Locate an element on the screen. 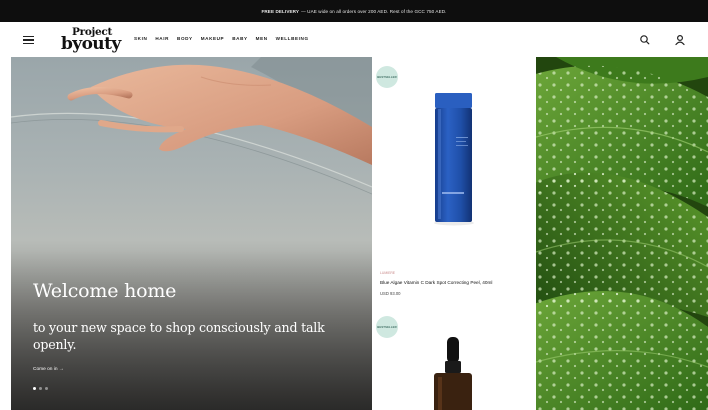 This screenshot has height=410, width=708. nav-baby: BABY is located at coordinates (239, 38).